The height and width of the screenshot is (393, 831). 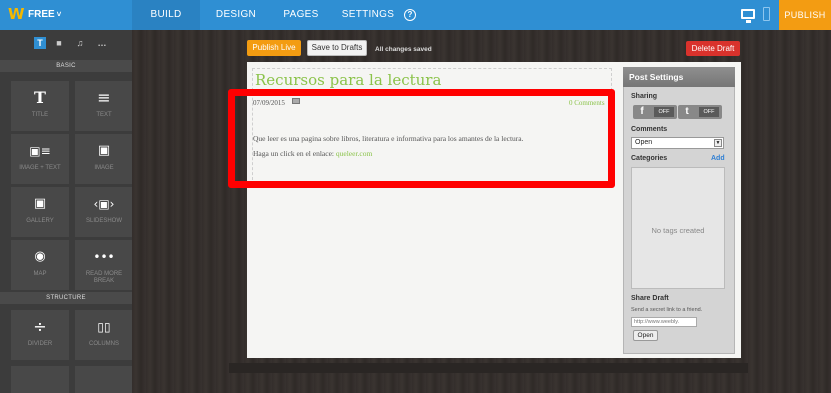 I want to click on tab-build: BUILD, so click(x=166, y=15).